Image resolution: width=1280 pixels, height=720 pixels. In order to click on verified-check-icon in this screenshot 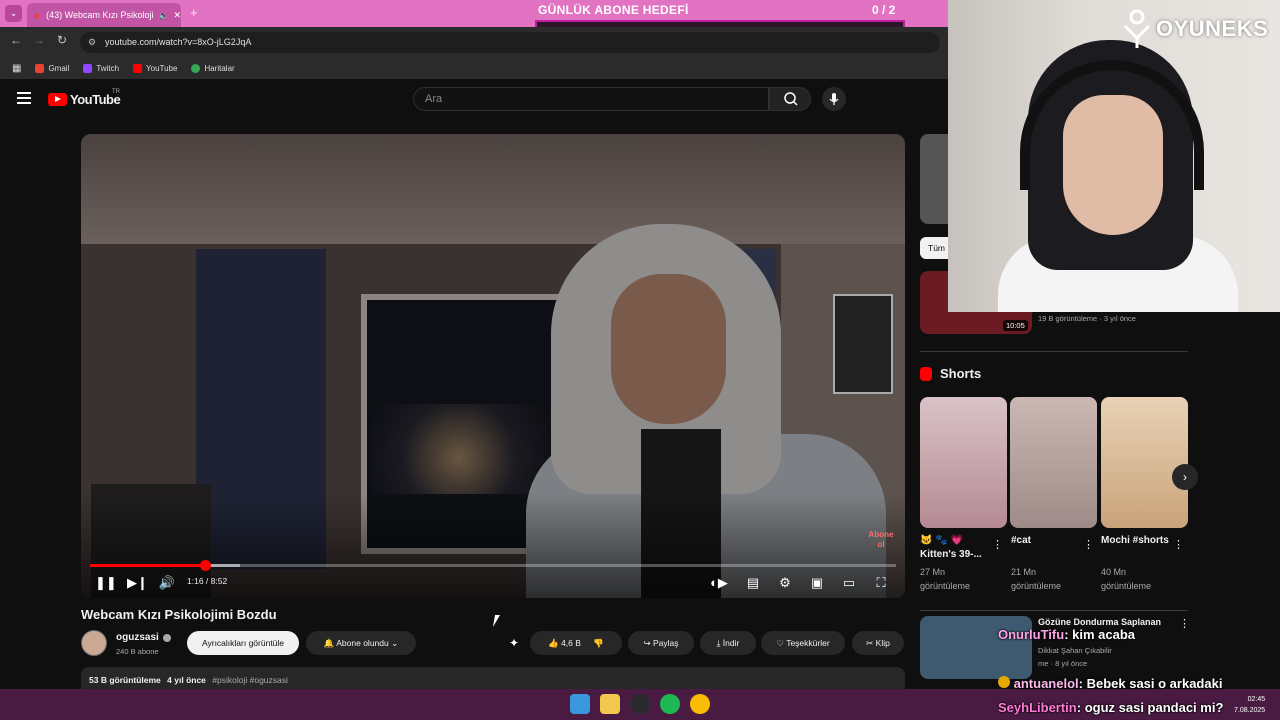, I will do `click(166, 637)`.